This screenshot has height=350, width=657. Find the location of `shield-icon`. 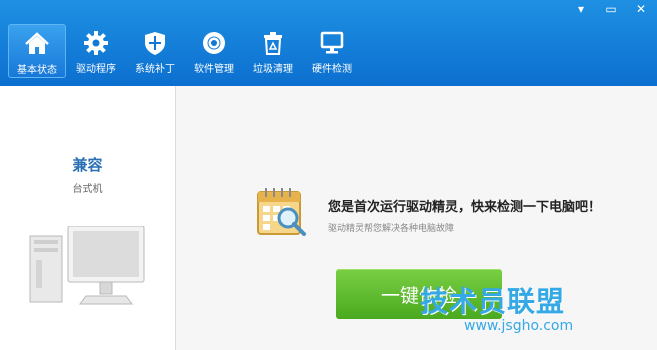

shield-icon is located at coordinates (155, 43).